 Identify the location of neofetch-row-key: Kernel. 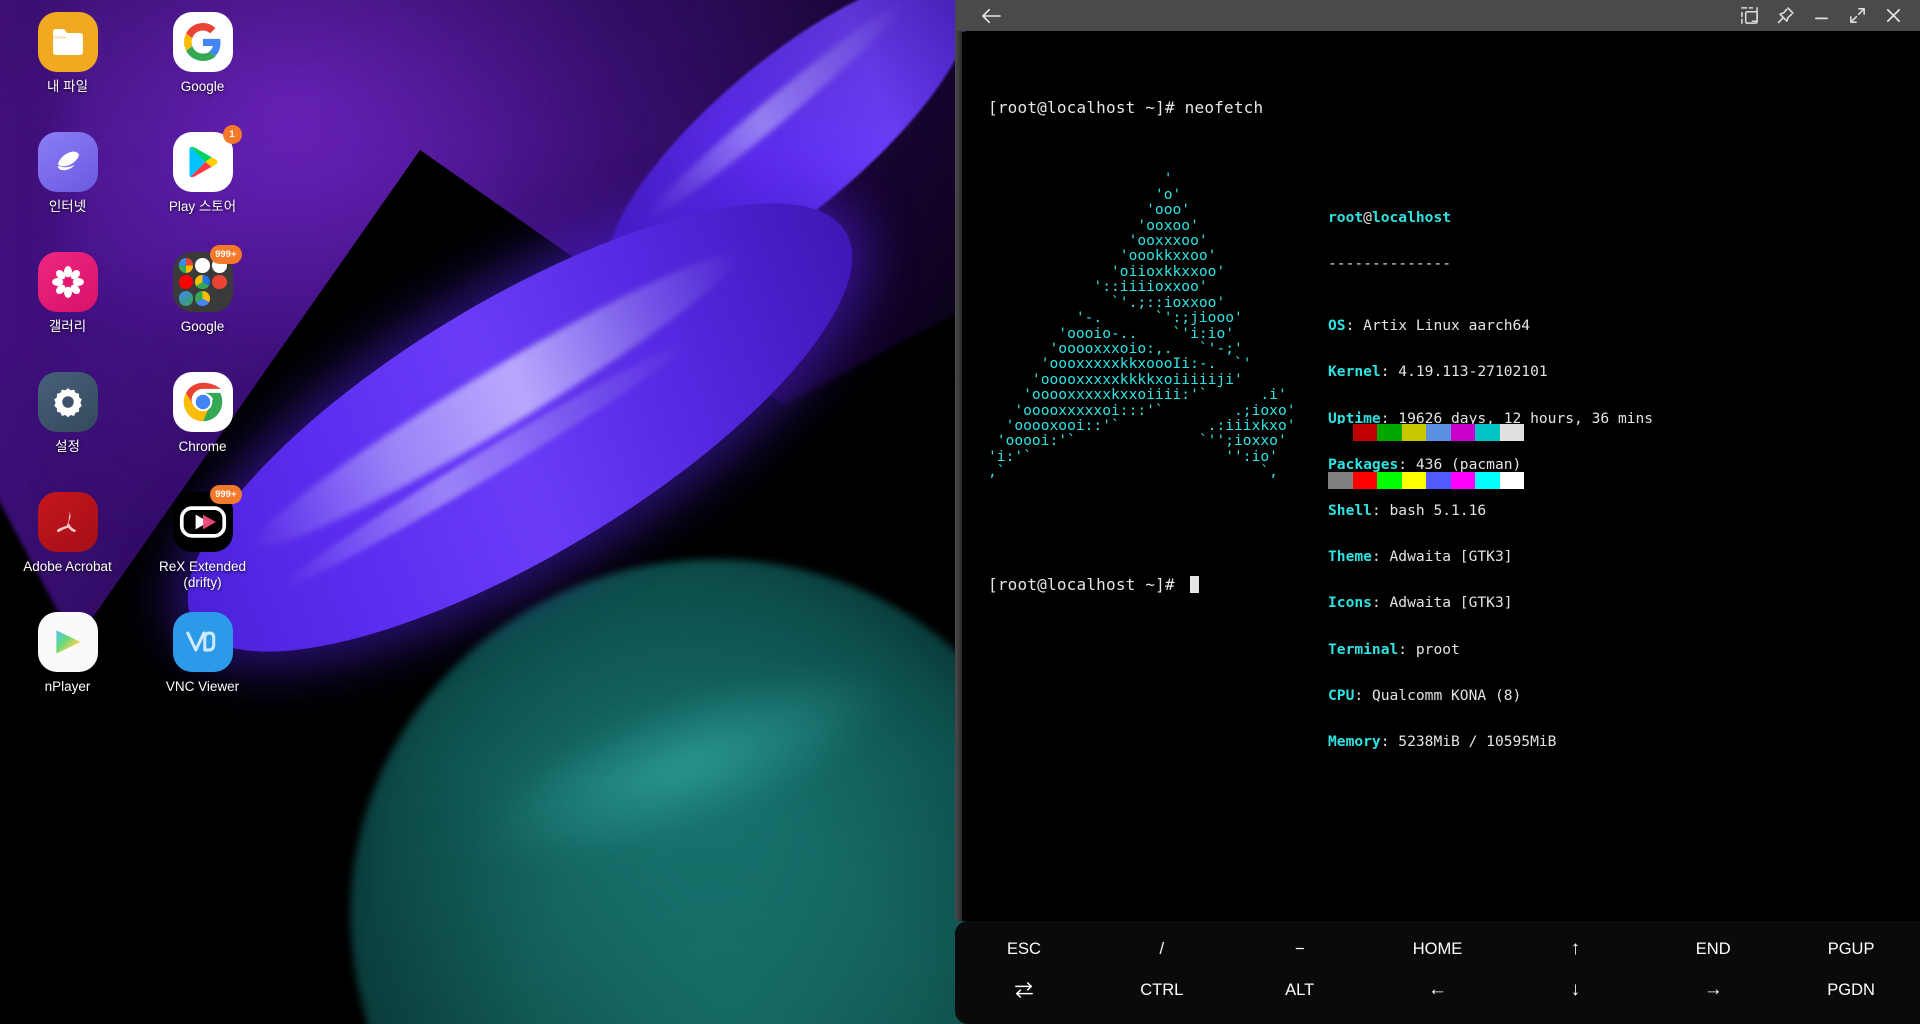
(1354, 372).